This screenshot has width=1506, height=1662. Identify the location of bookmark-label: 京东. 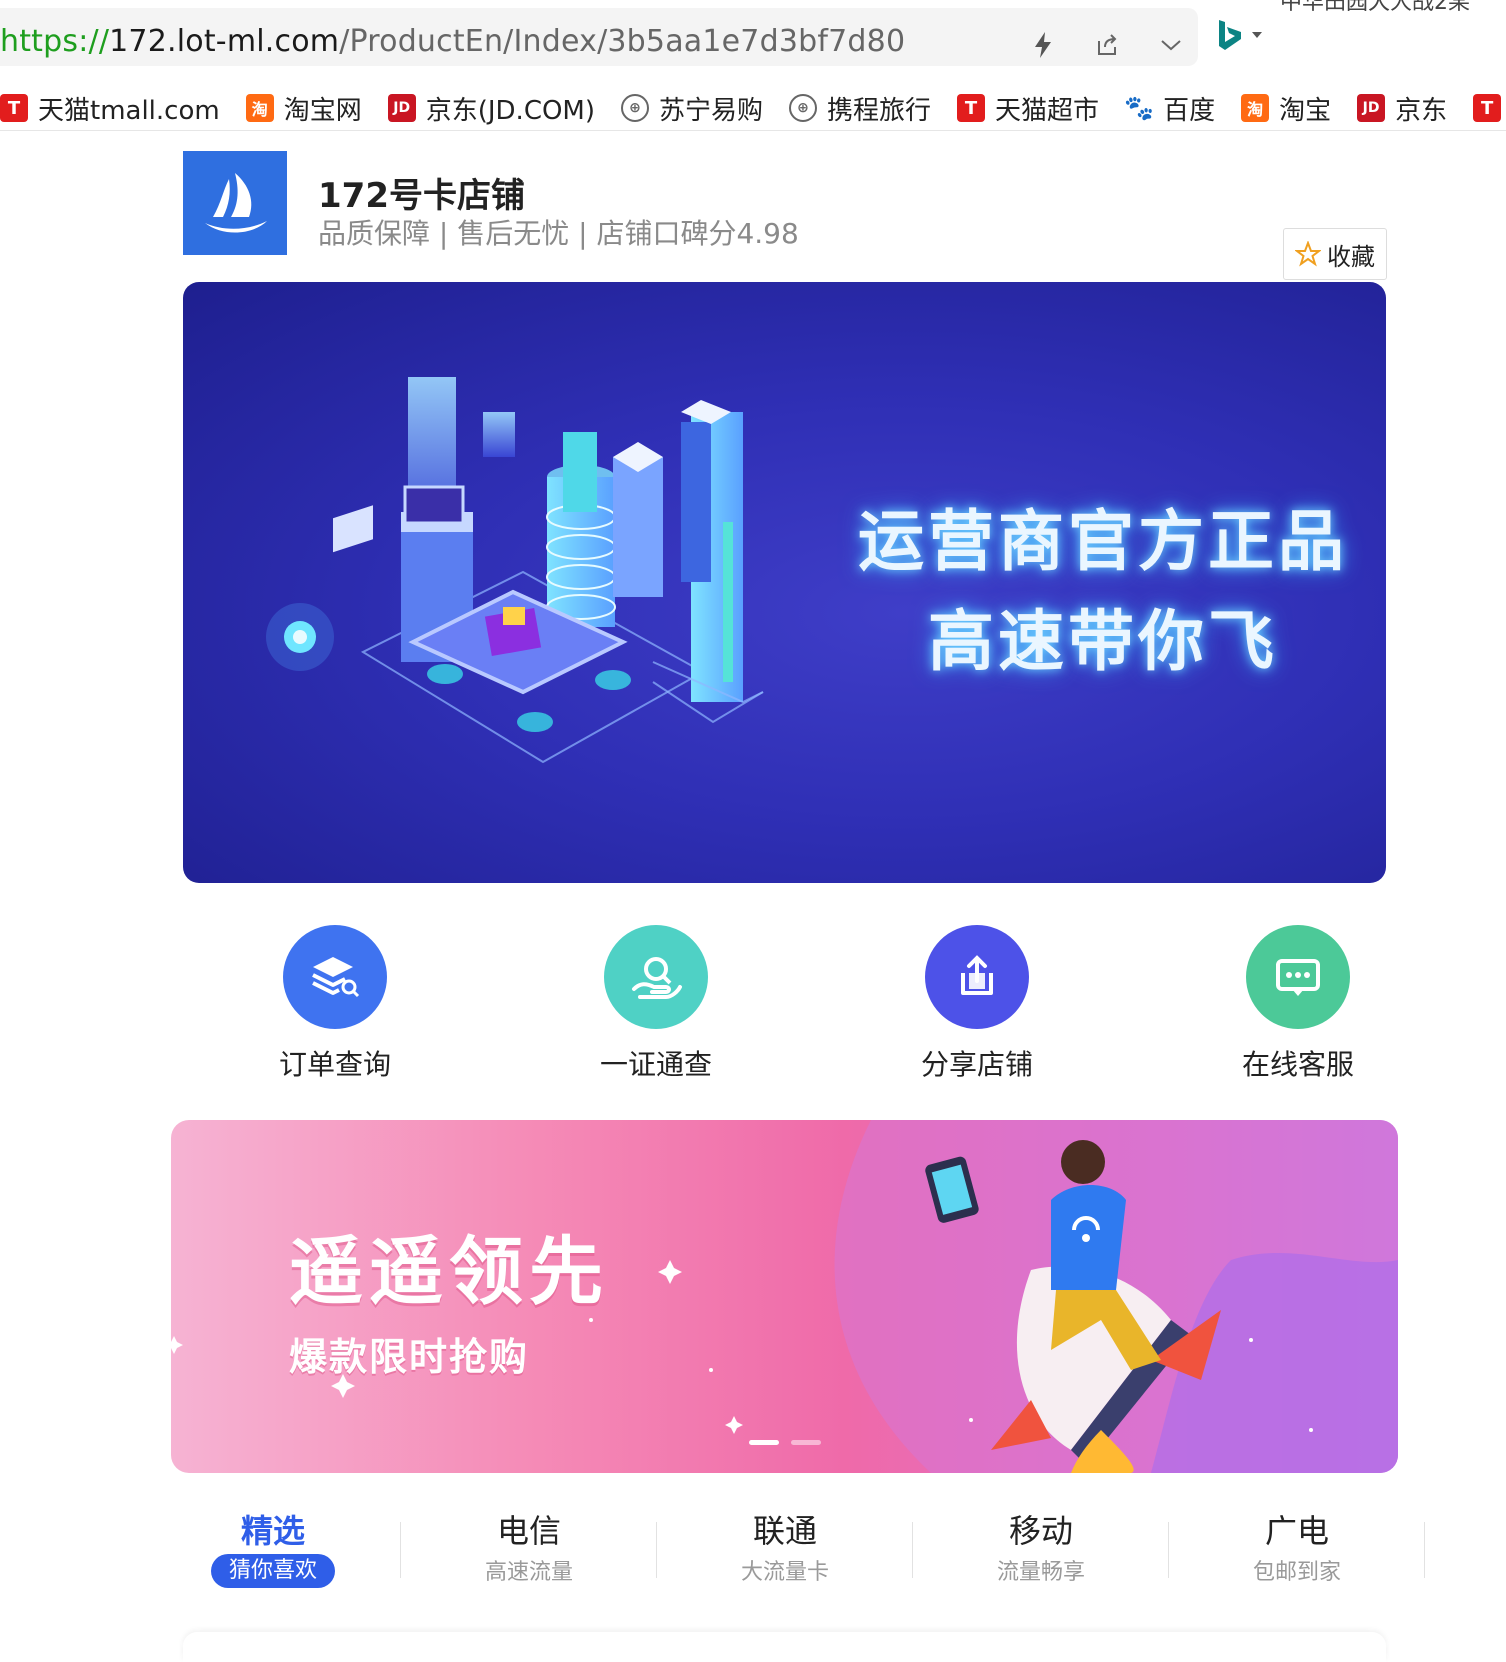
(1421, 110).